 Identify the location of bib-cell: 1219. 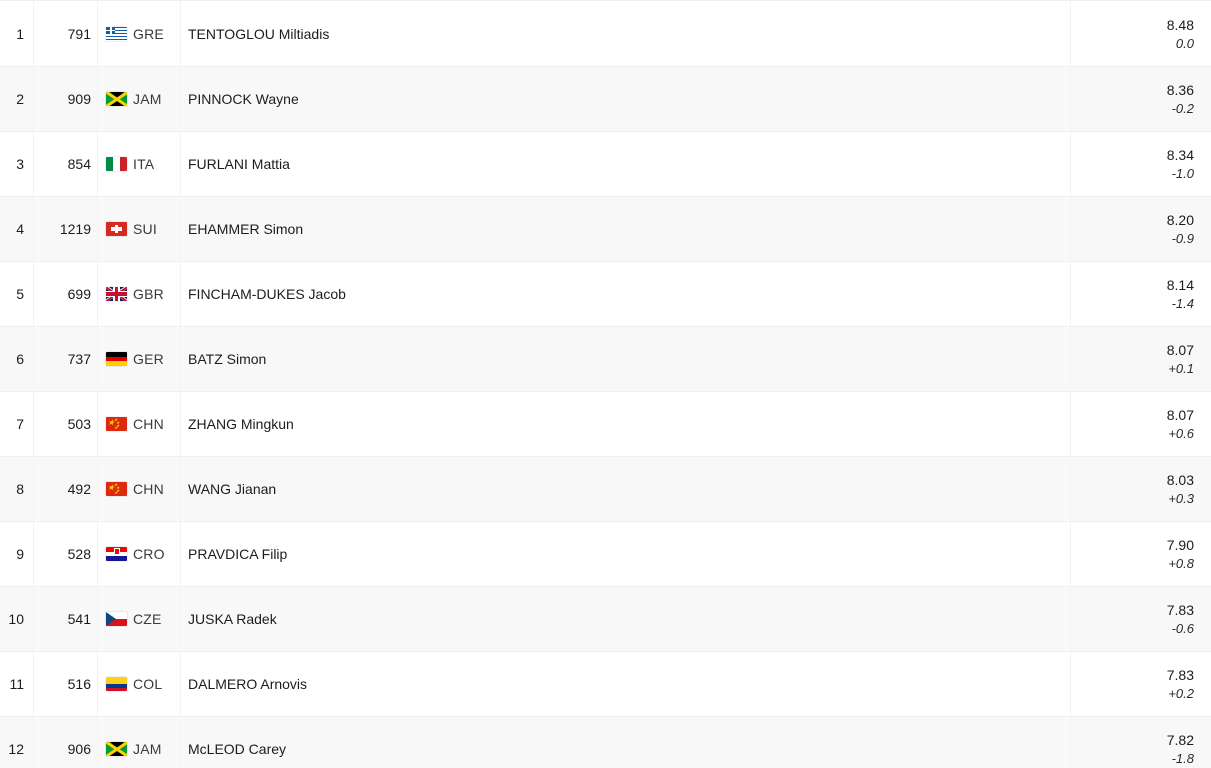
(75, 229).